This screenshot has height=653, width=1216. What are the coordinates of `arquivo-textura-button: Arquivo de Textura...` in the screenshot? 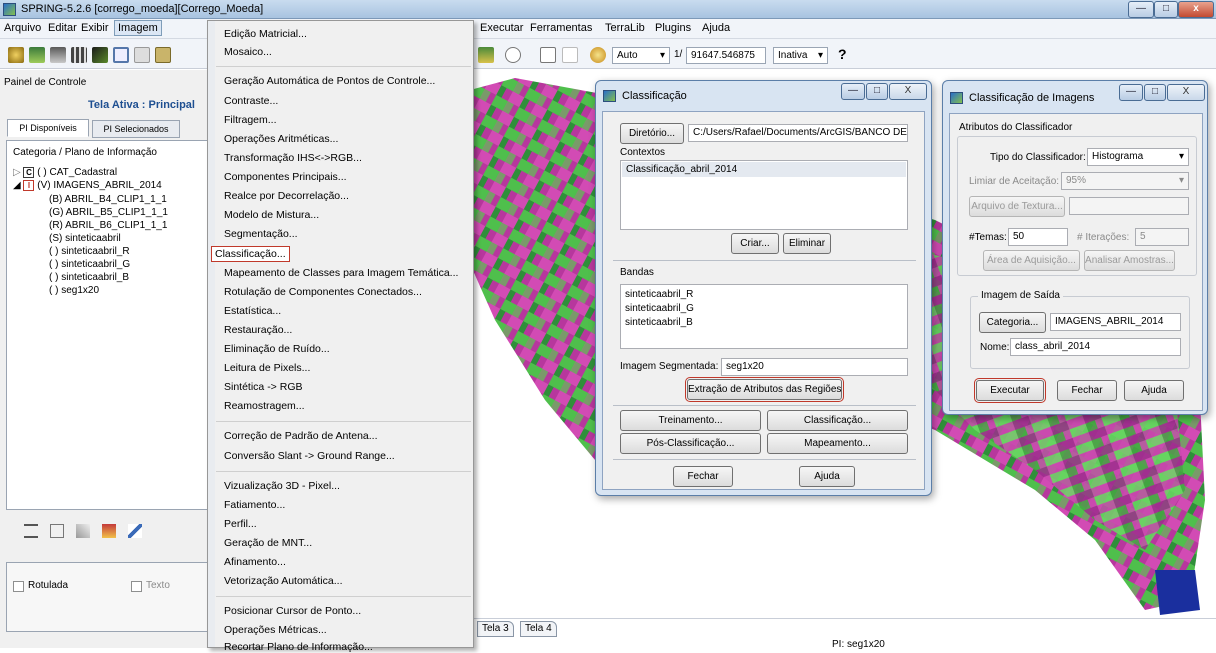 It's located at (1017, 206).